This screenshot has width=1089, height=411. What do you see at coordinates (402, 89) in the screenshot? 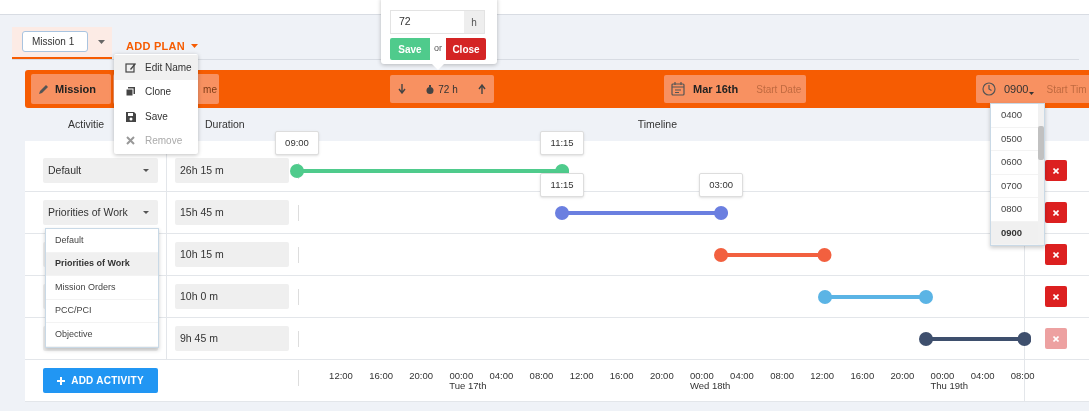
I see `down-arrow-icon` at bounding box center [402, 89].